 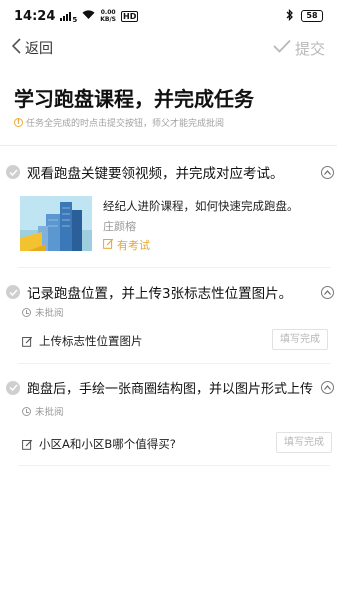 What do you see at coordinates (107, 444) in the screenshot?
I see `task-item-label: 小区A和小区B哪个值得买?` at bounding box center [107, 444].